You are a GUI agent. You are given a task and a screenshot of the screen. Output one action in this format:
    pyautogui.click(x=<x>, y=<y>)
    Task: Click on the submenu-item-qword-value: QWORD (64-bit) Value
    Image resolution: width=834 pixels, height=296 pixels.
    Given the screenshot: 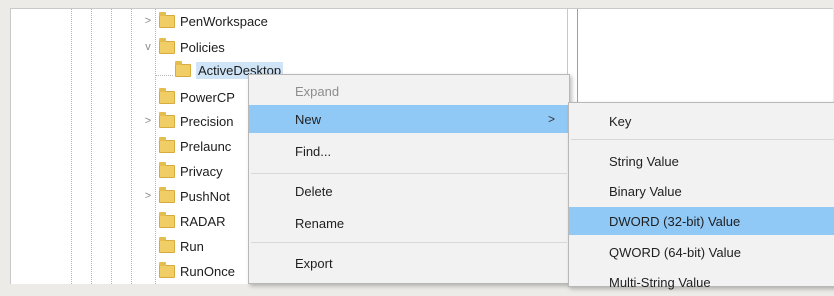 What is the action you would take?
    pyautogui.click(x=701, y=252)
    